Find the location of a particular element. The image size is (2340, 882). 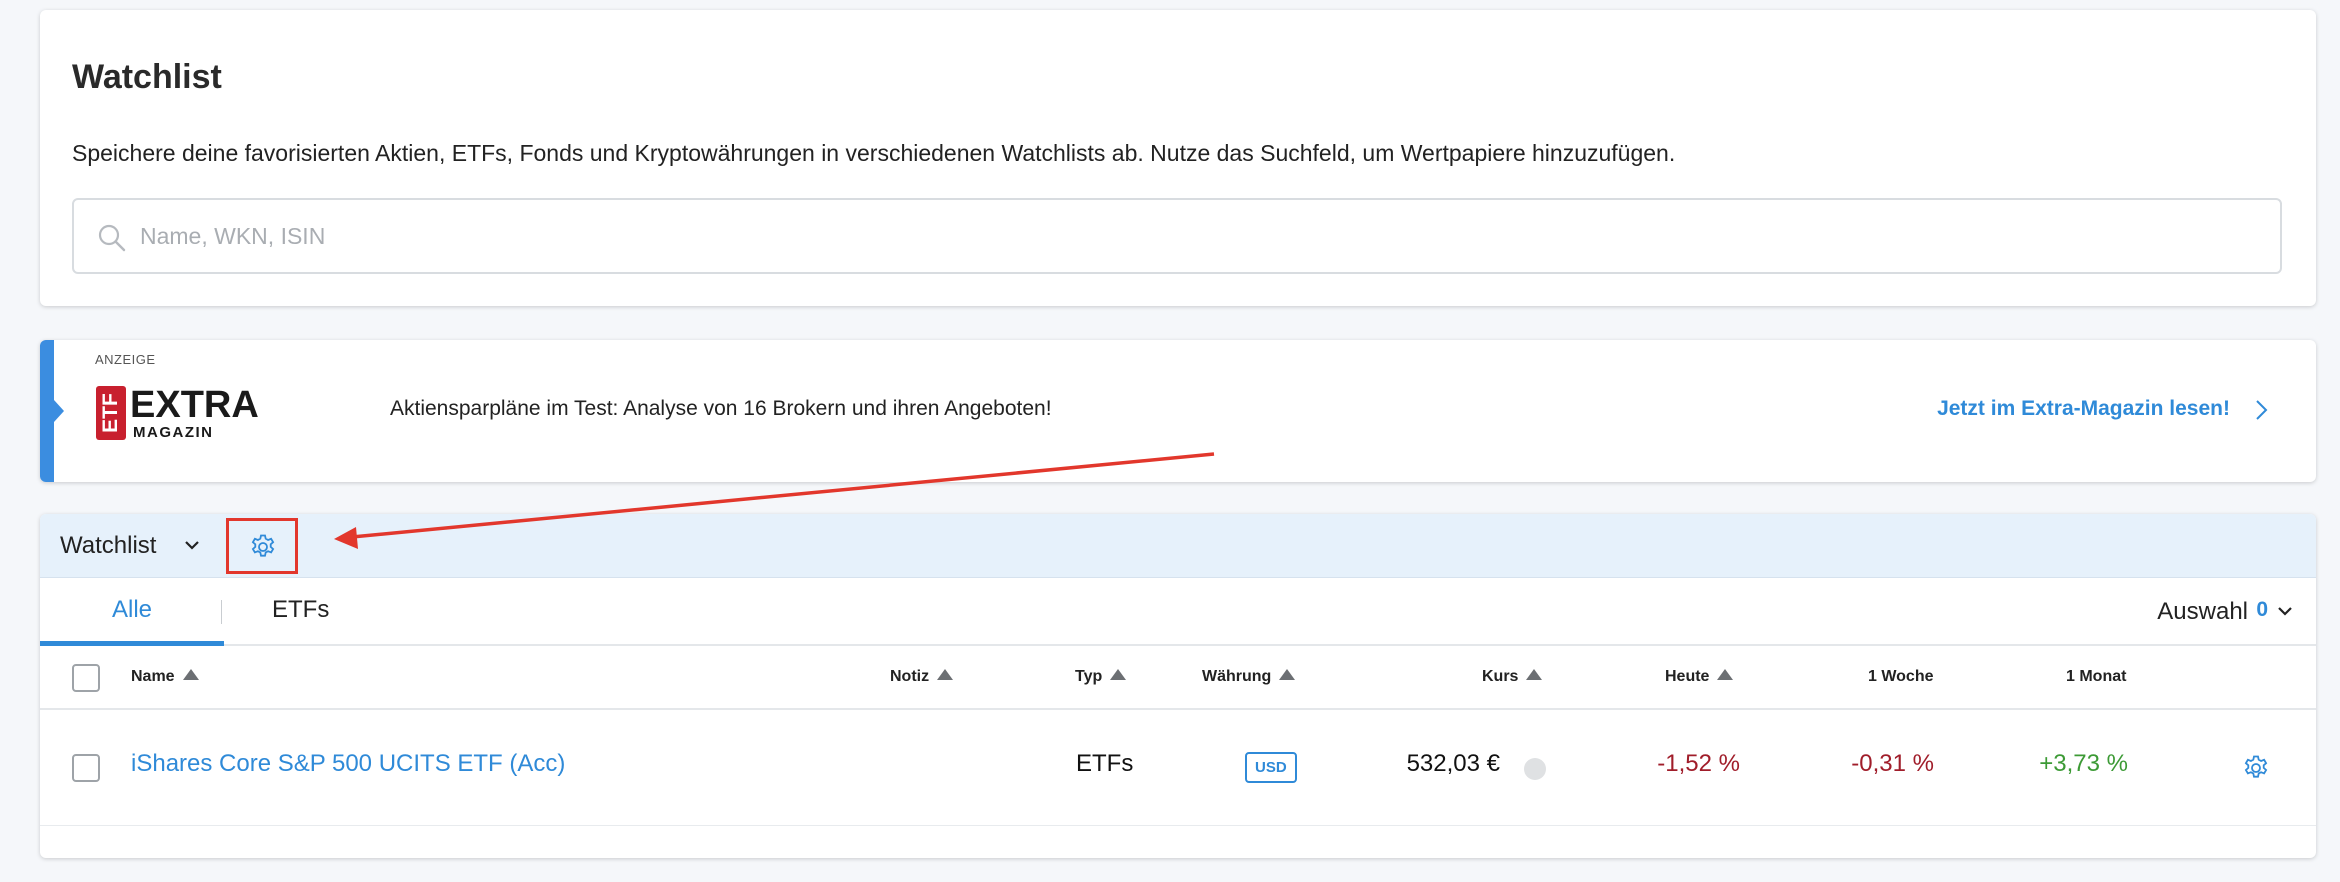

row-checkbox is located at coordinates (86, 768).